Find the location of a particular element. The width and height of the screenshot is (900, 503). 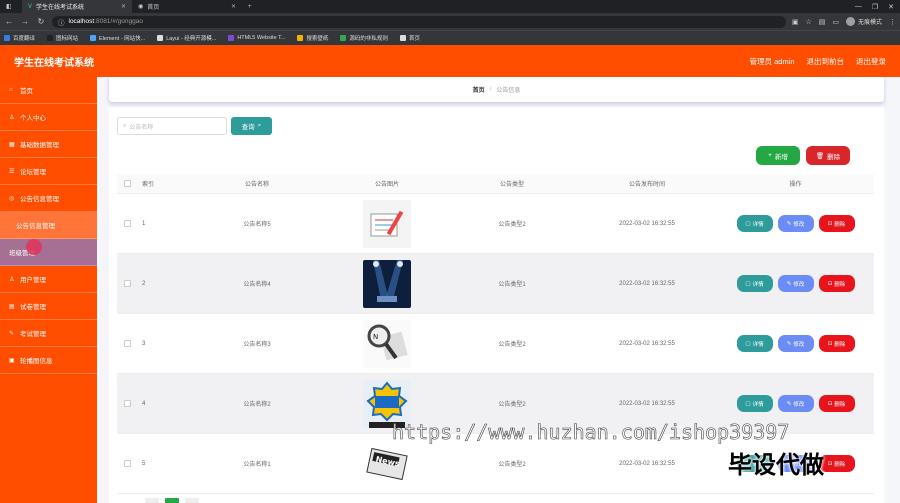

bookmark-label: 搜索壁纸 is located at coordinates (317, 39).